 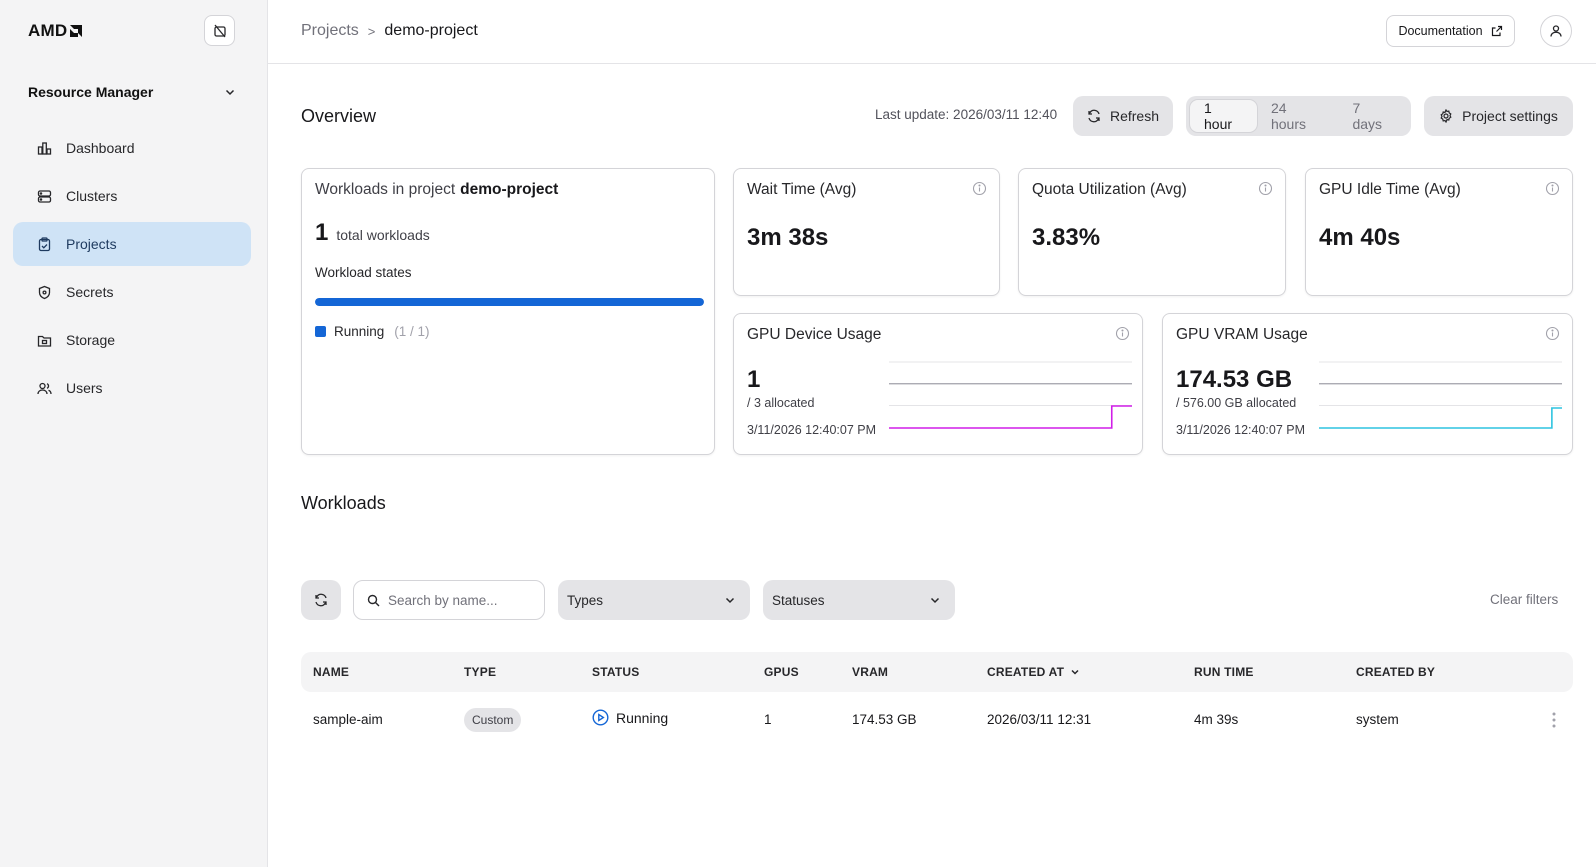 I want to click on wait-time-card: Wait Time (Avg) 3m 38s, so click(x=866, y=232).